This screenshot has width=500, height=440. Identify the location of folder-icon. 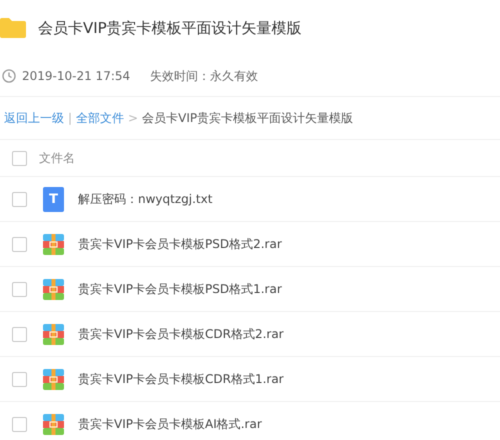
(13, 28).